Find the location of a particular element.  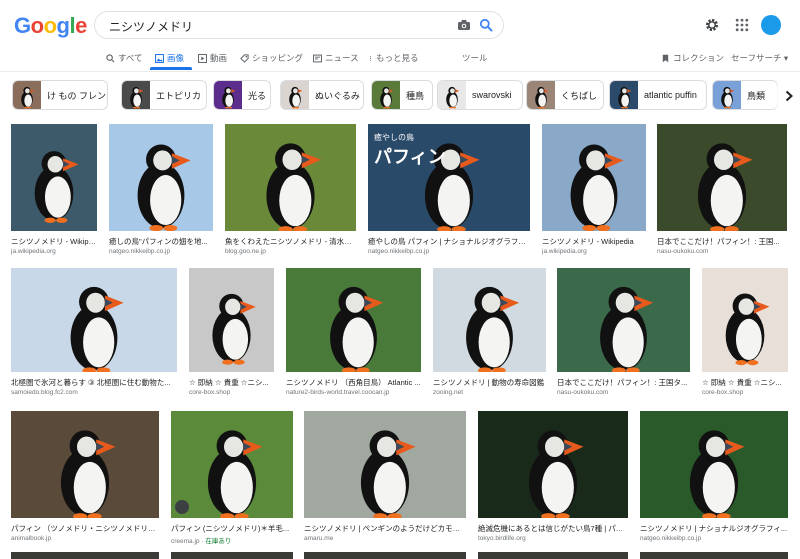

tab-videos: 動画 is located at coordinates (212, 58).